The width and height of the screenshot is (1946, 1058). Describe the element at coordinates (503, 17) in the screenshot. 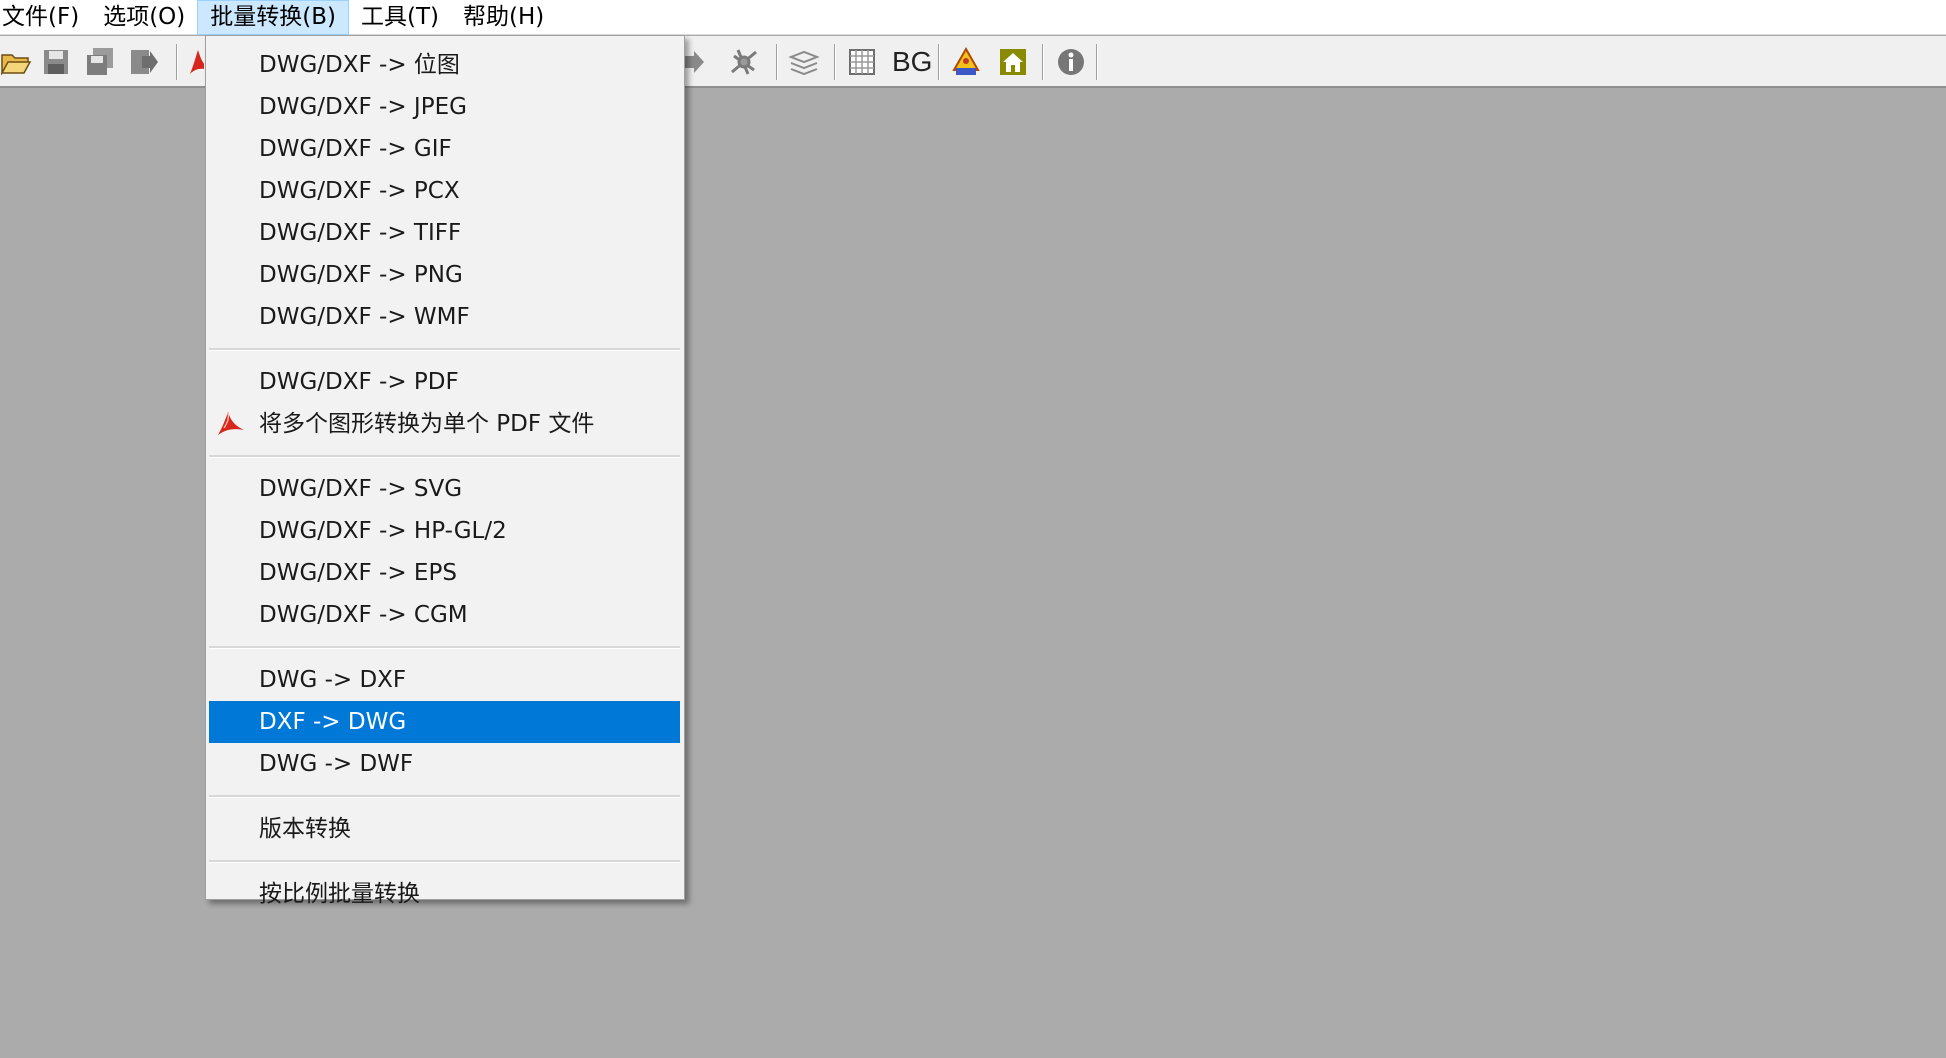

I see `menu-help: 帮助(H)` at that location.